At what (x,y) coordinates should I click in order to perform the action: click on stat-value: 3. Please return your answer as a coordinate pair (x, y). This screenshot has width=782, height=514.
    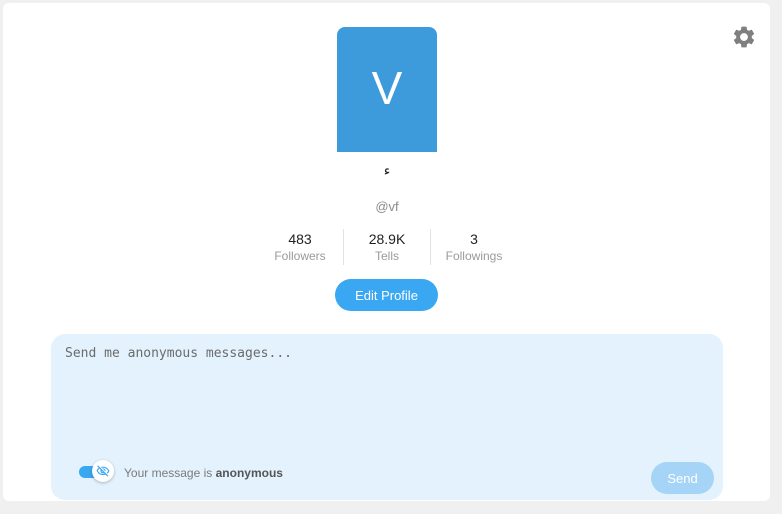
    Looking at the image, I should click on (474, 238).